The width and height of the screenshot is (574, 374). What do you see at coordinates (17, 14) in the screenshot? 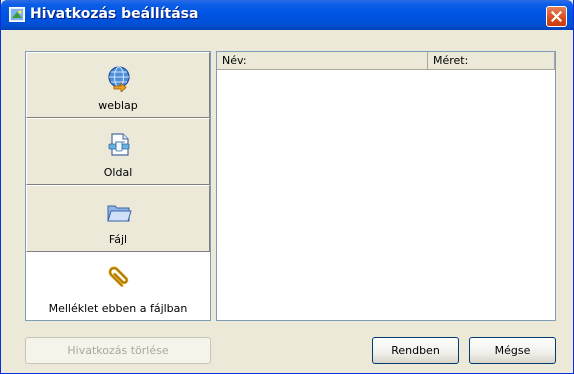
I see `link-settings-icon` at bounding box center [17, 14].